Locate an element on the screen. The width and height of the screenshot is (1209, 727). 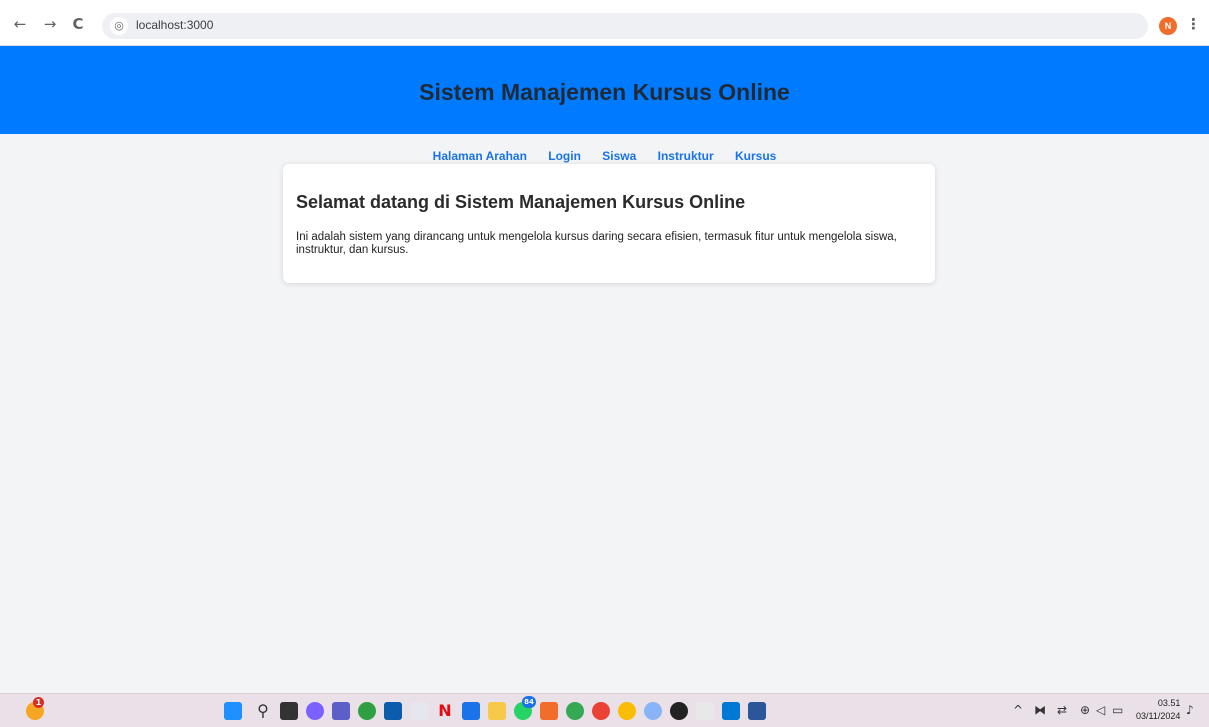
battery-icon: ▭ is located at coordinates (1117, 710).